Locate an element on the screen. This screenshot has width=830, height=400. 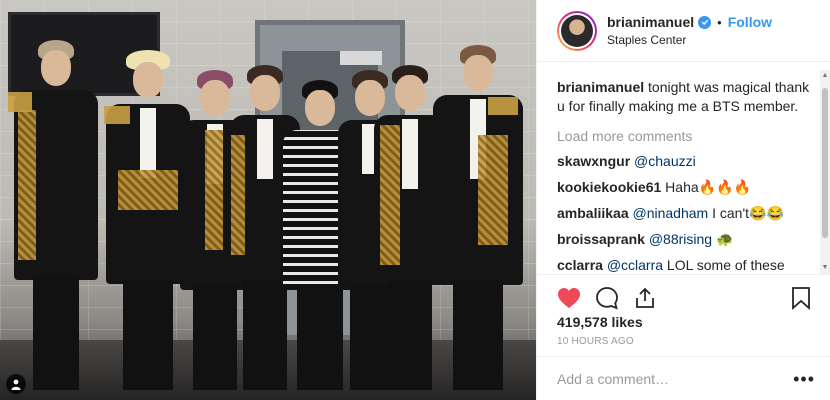
comment-item: broissaprank @88rising 🐢 is located at coordinates (685, 239).